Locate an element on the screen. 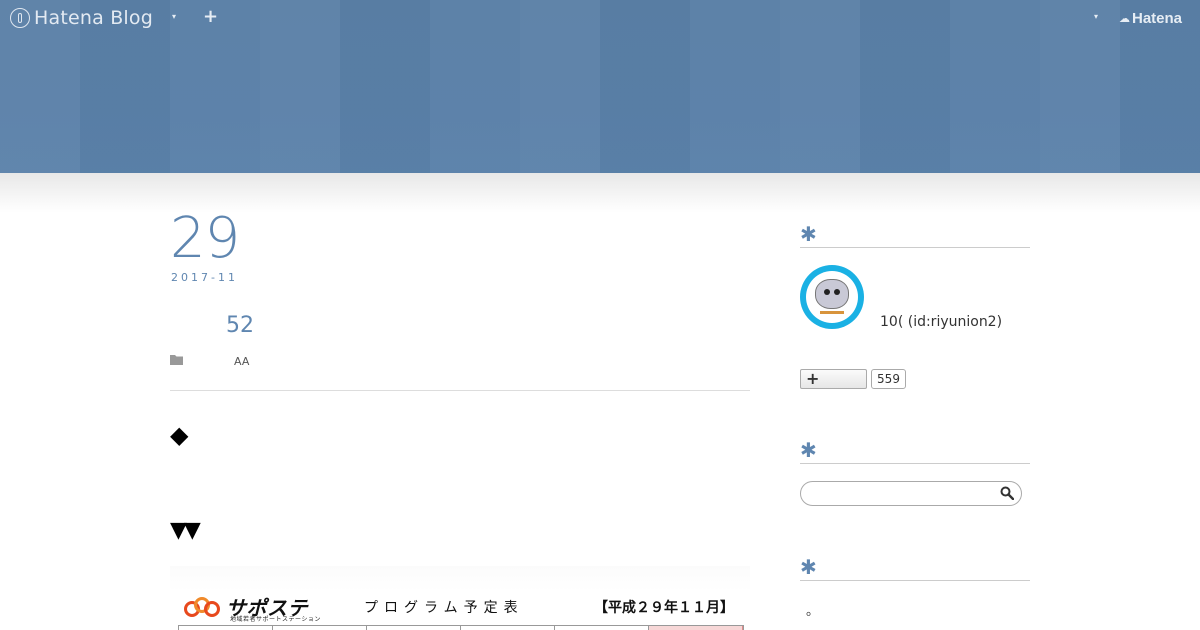 This screenshot has width=1200, height=630. subscribe-reader-button: + is located at coordinates (833, 379).